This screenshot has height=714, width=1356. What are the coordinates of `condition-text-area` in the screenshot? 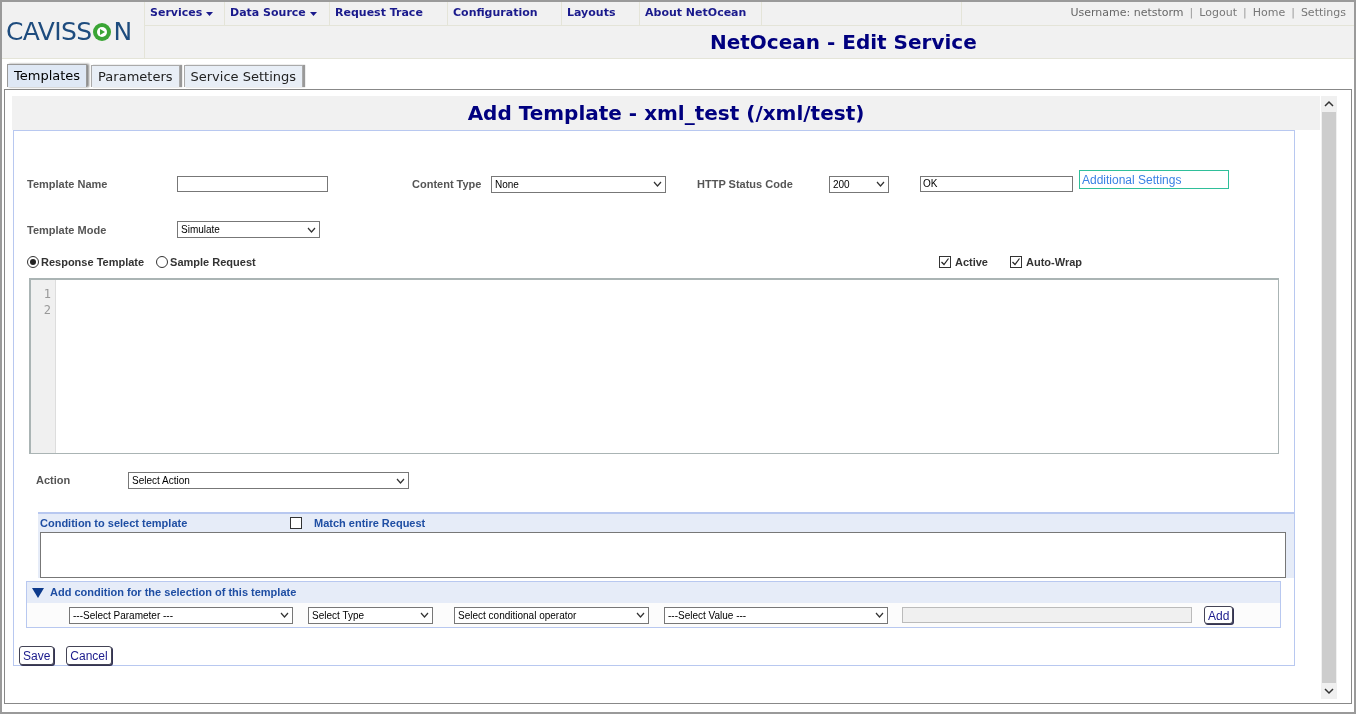 It's located at (663, 554).